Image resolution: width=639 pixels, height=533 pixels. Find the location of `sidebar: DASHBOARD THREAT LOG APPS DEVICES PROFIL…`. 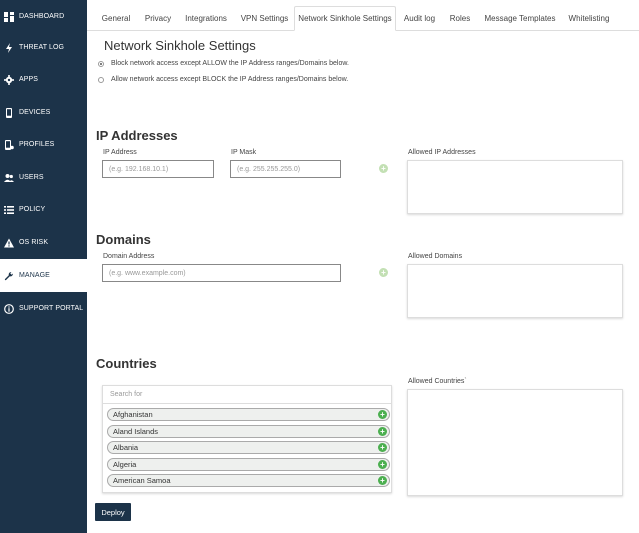

sidebar: DASHBOARD THREAT LOG APPS DEVICES PROFIL… is located at coordinates (43, 266).